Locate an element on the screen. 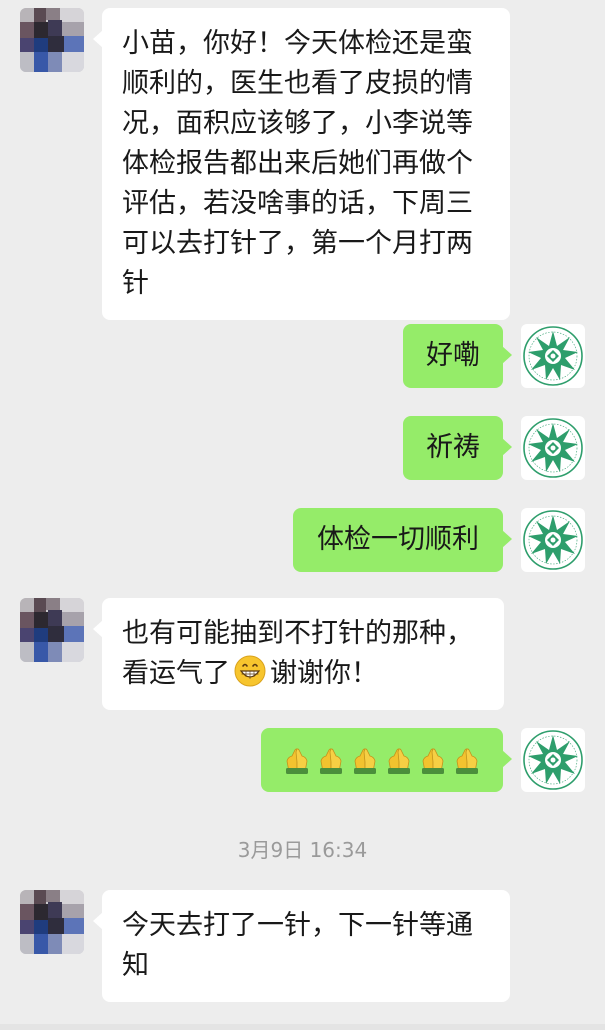 Image resolution: width=605 pixels, height=1030 pixels. message-row-outgoing: 体检一切顺利 is located at coordinates (302, 540).